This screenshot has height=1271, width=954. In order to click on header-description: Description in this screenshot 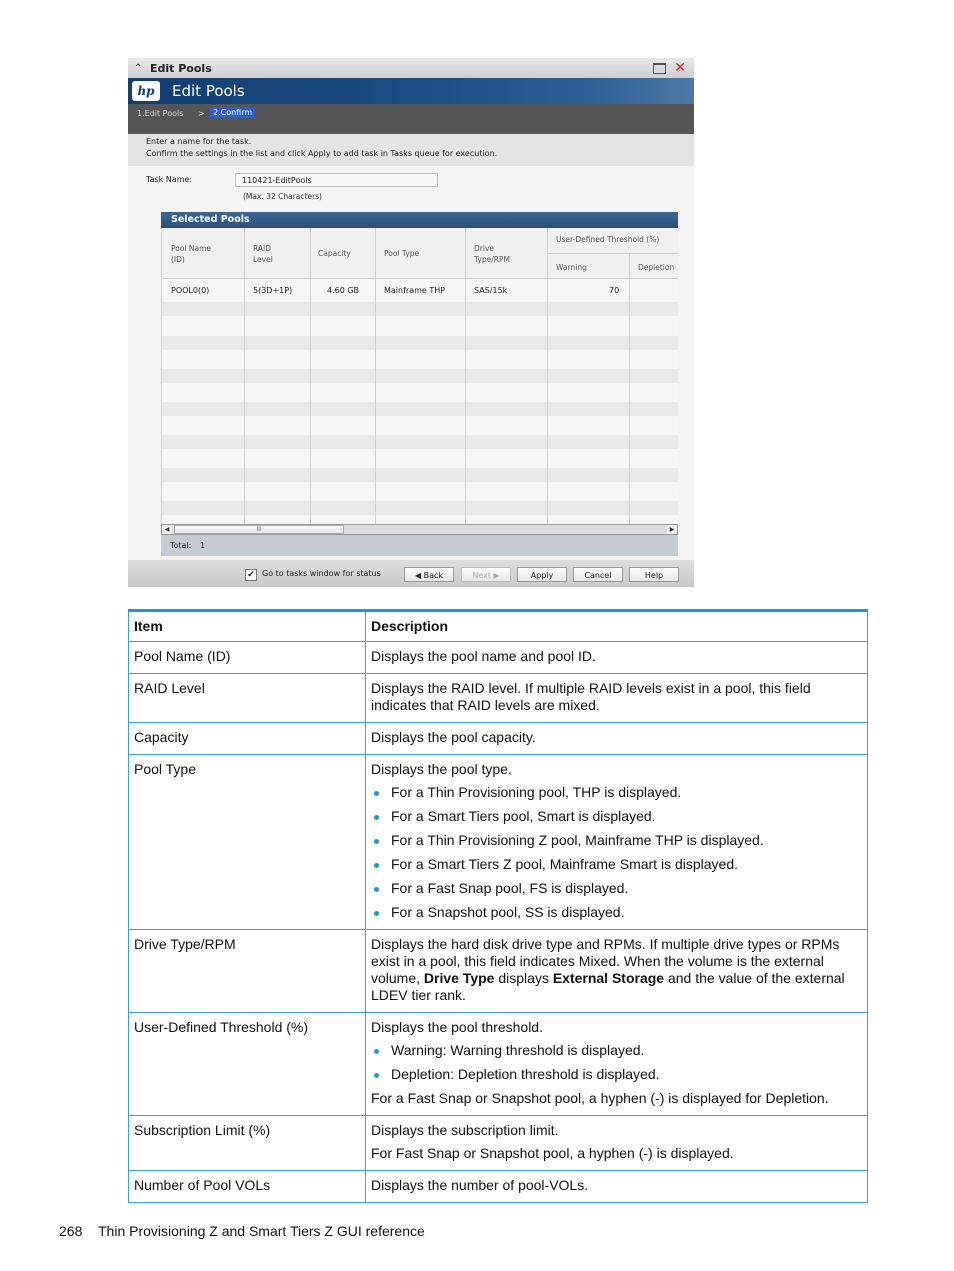, I will do `click(616, 626)`.